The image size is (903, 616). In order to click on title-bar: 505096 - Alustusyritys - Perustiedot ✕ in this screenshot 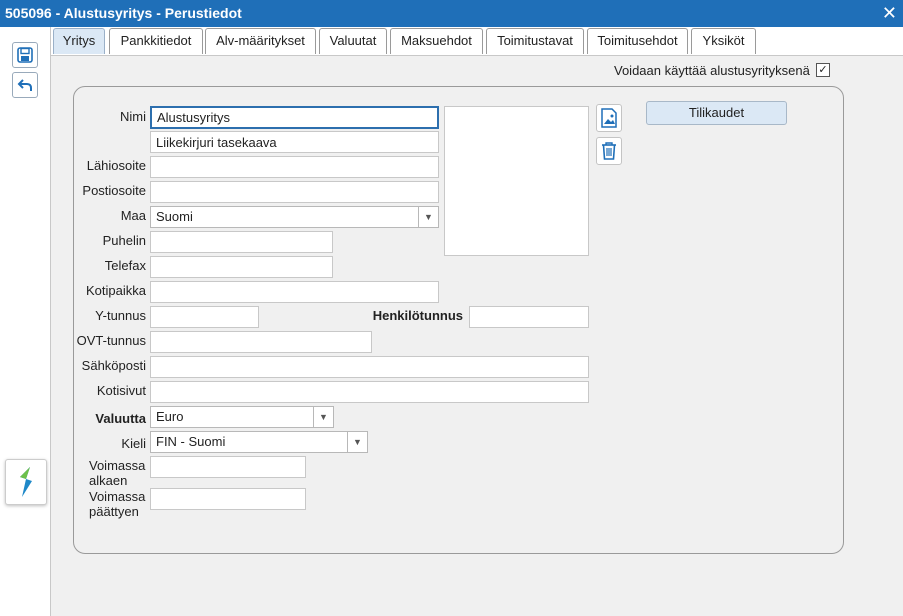, I will do `click(451, 13)`.